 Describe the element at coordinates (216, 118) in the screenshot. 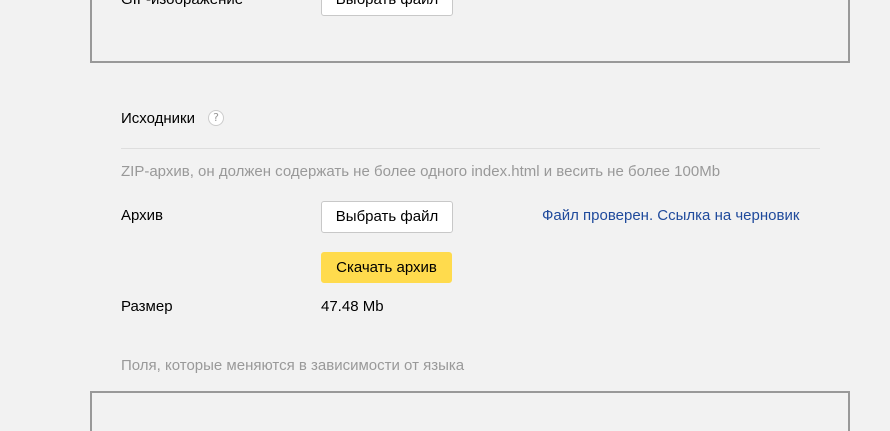

I see `help-icon: ?` at that location.